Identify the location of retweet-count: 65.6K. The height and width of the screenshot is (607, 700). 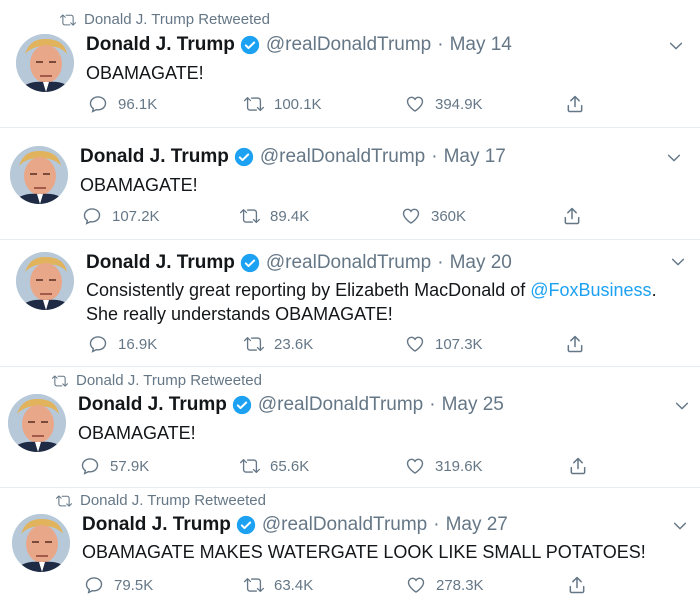
(290, 466).